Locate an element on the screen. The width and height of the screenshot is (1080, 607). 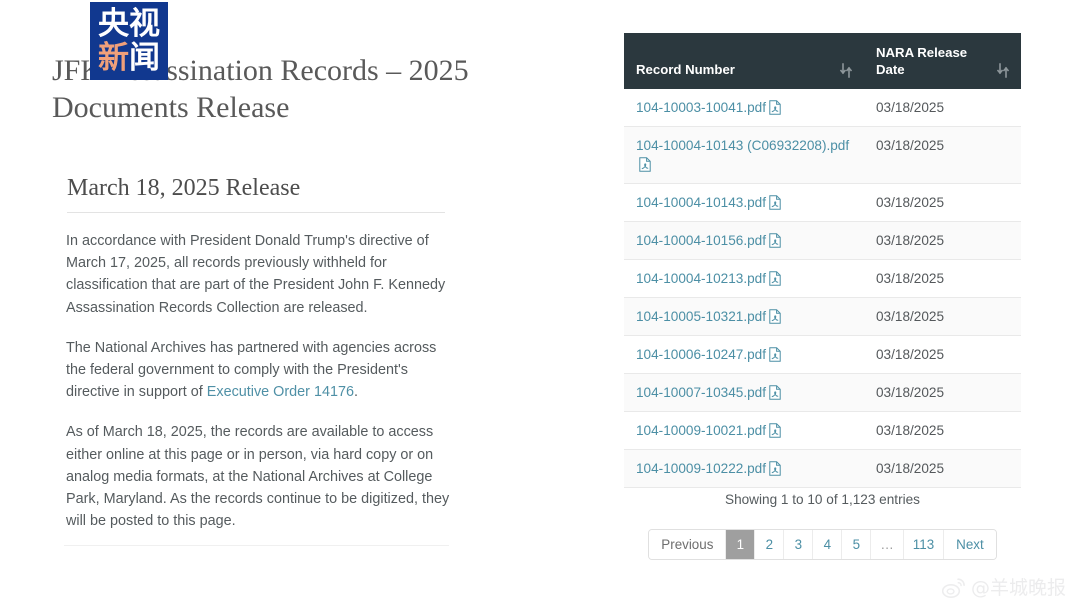
cell-record-number: 104-10009-10222.pdf is located at coordinates (744, 468).